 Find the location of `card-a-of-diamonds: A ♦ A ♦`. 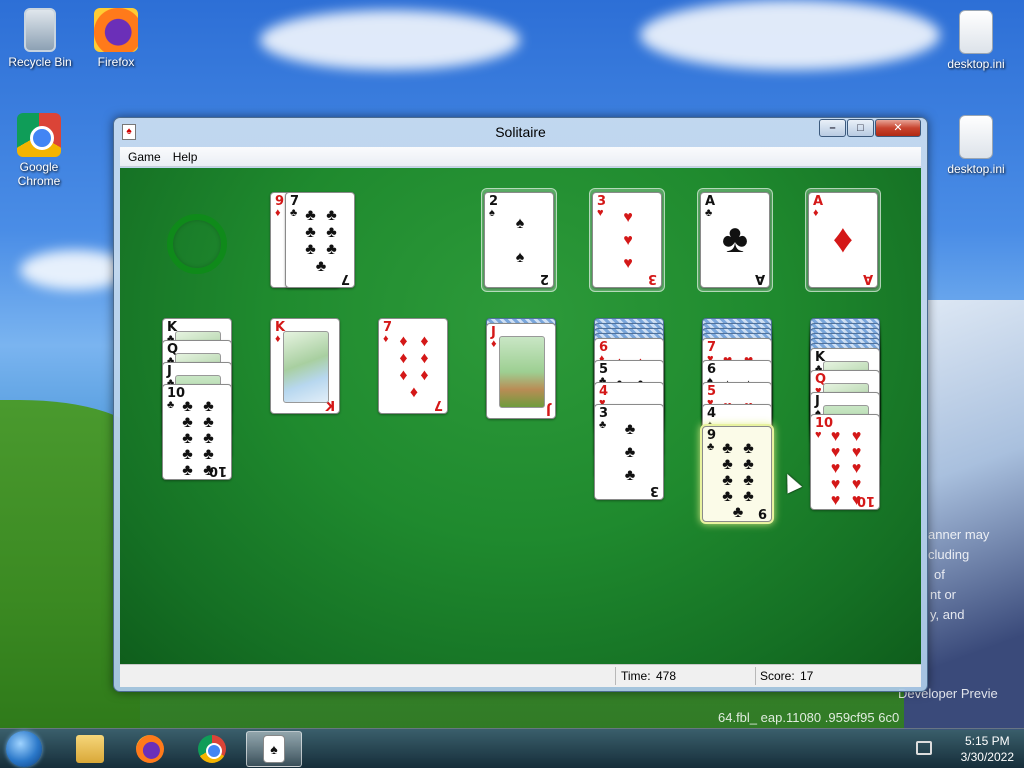

card-a-of-diamonds: A ♦ A ♦ is located at coordinates (843, 240).